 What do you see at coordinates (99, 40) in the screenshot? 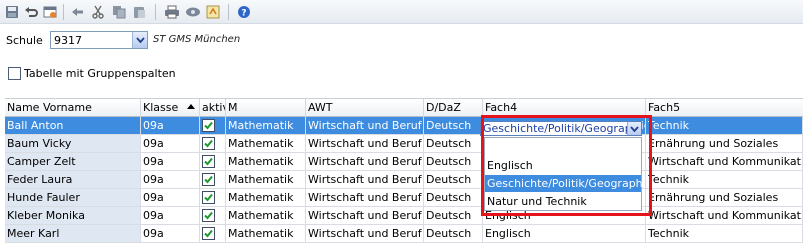
I see `school-select: 9317` at bounding box center [99, 40].